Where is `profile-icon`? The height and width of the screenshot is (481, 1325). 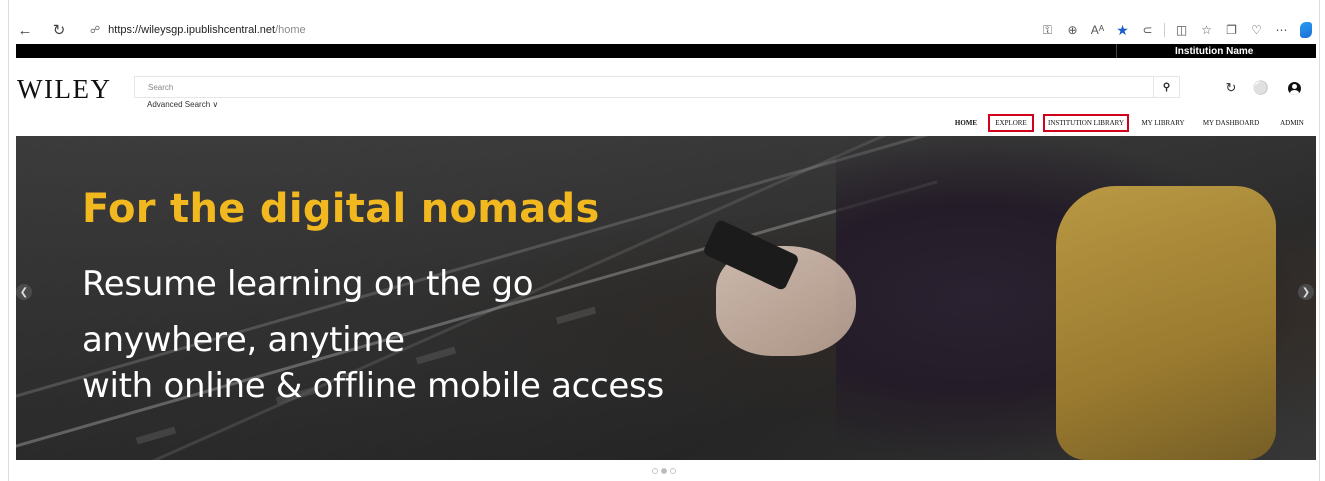
profile-icon is located at coordinates (1294, 88).